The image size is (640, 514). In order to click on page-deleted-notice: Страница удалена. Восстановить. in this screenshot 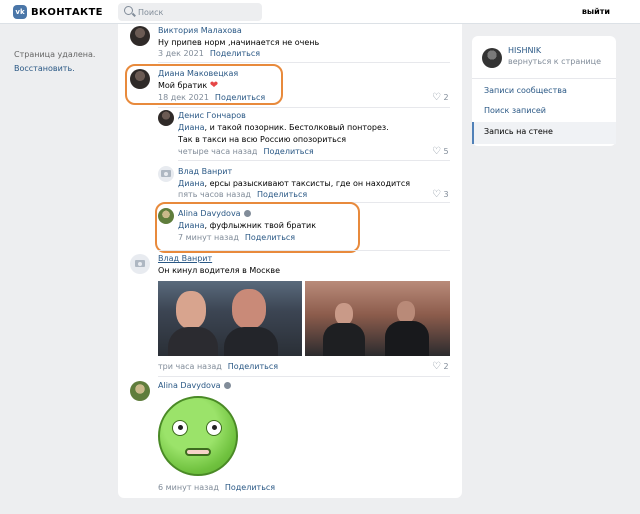, I will do `click(54, 61)`.